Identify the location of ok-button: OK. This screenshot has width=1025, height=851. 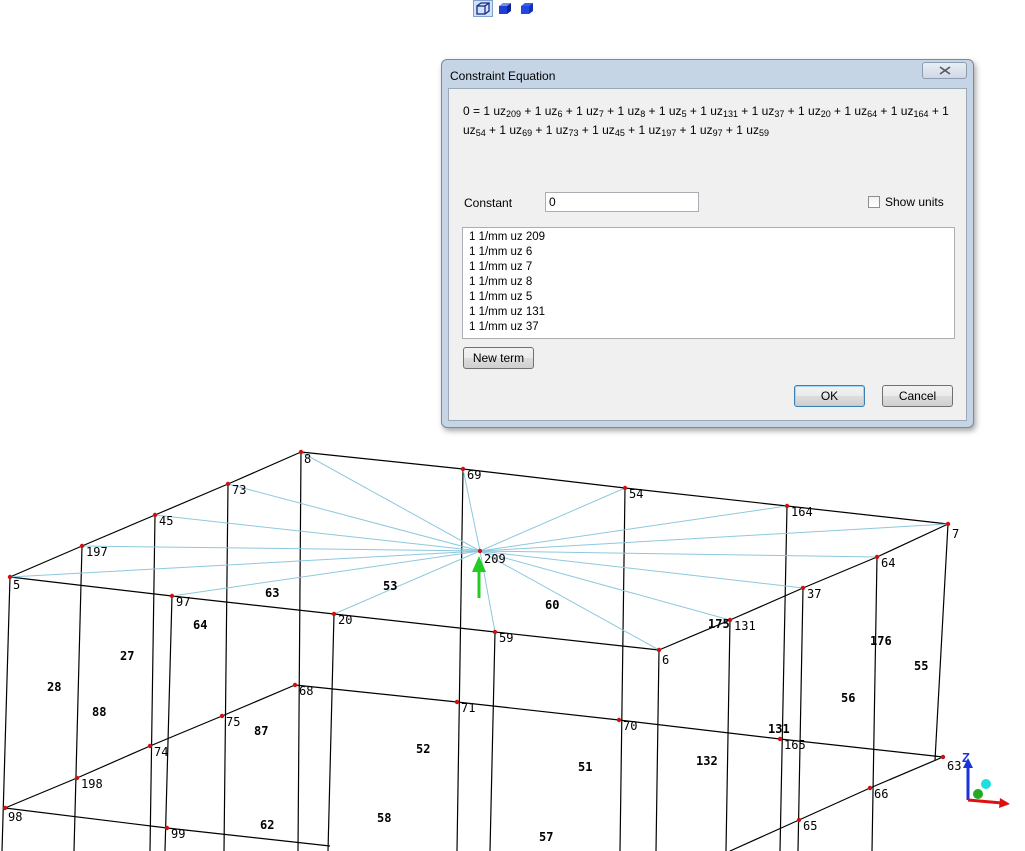
(829, 396).